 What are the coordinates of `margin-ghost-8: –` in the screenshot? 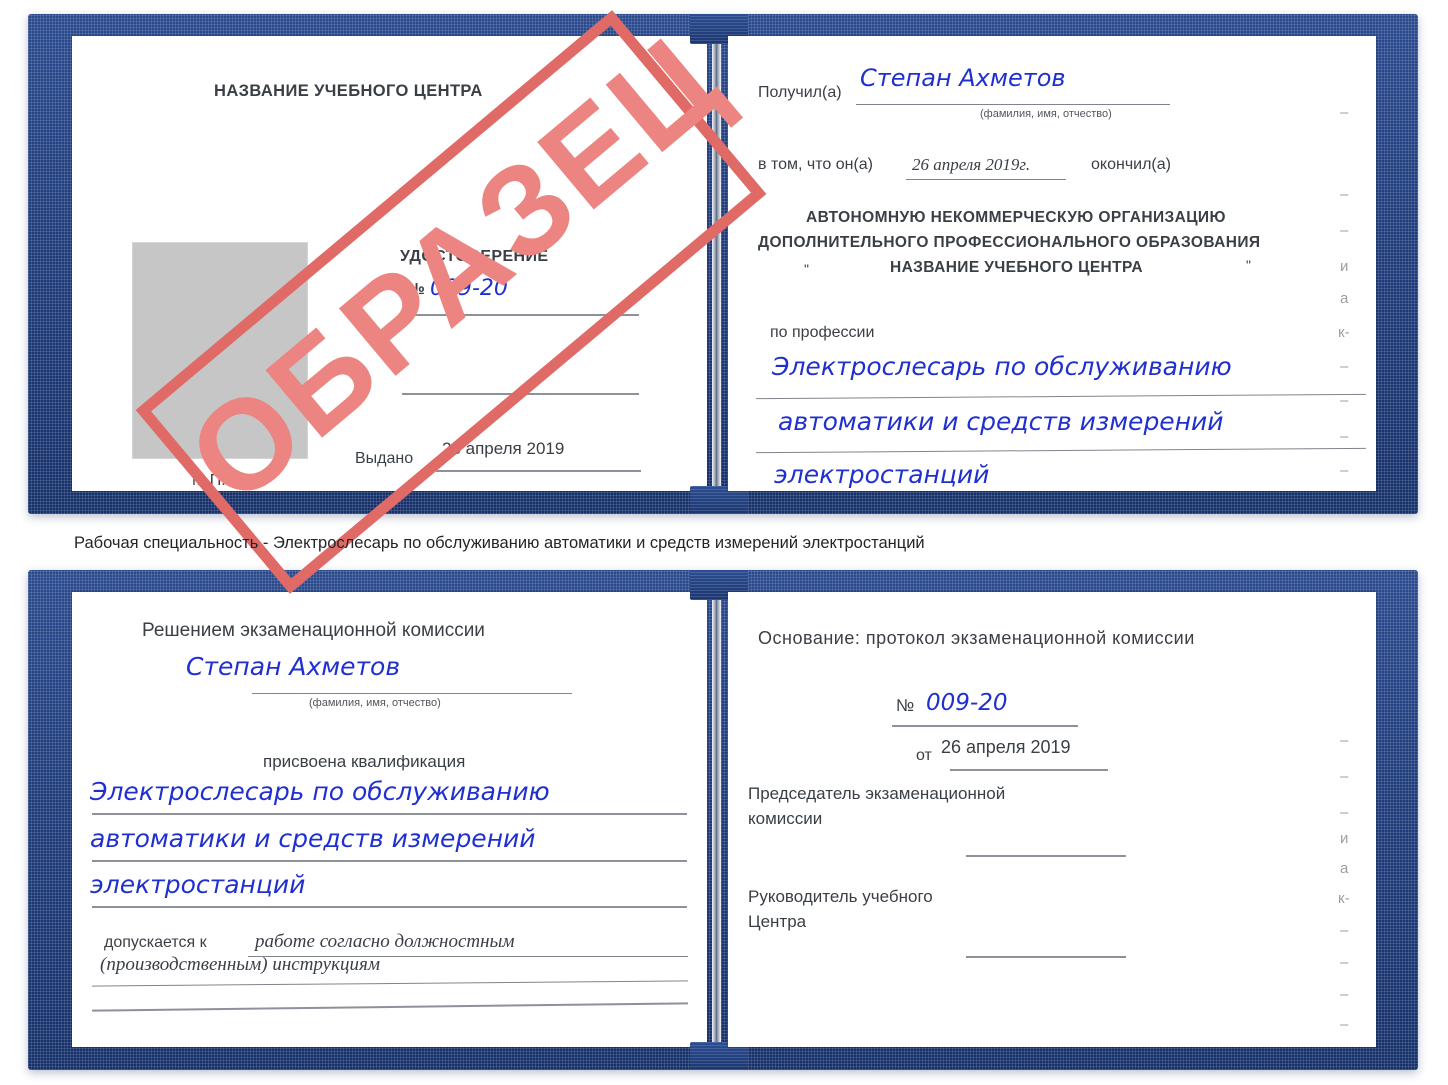 It's located at (1344, 436).